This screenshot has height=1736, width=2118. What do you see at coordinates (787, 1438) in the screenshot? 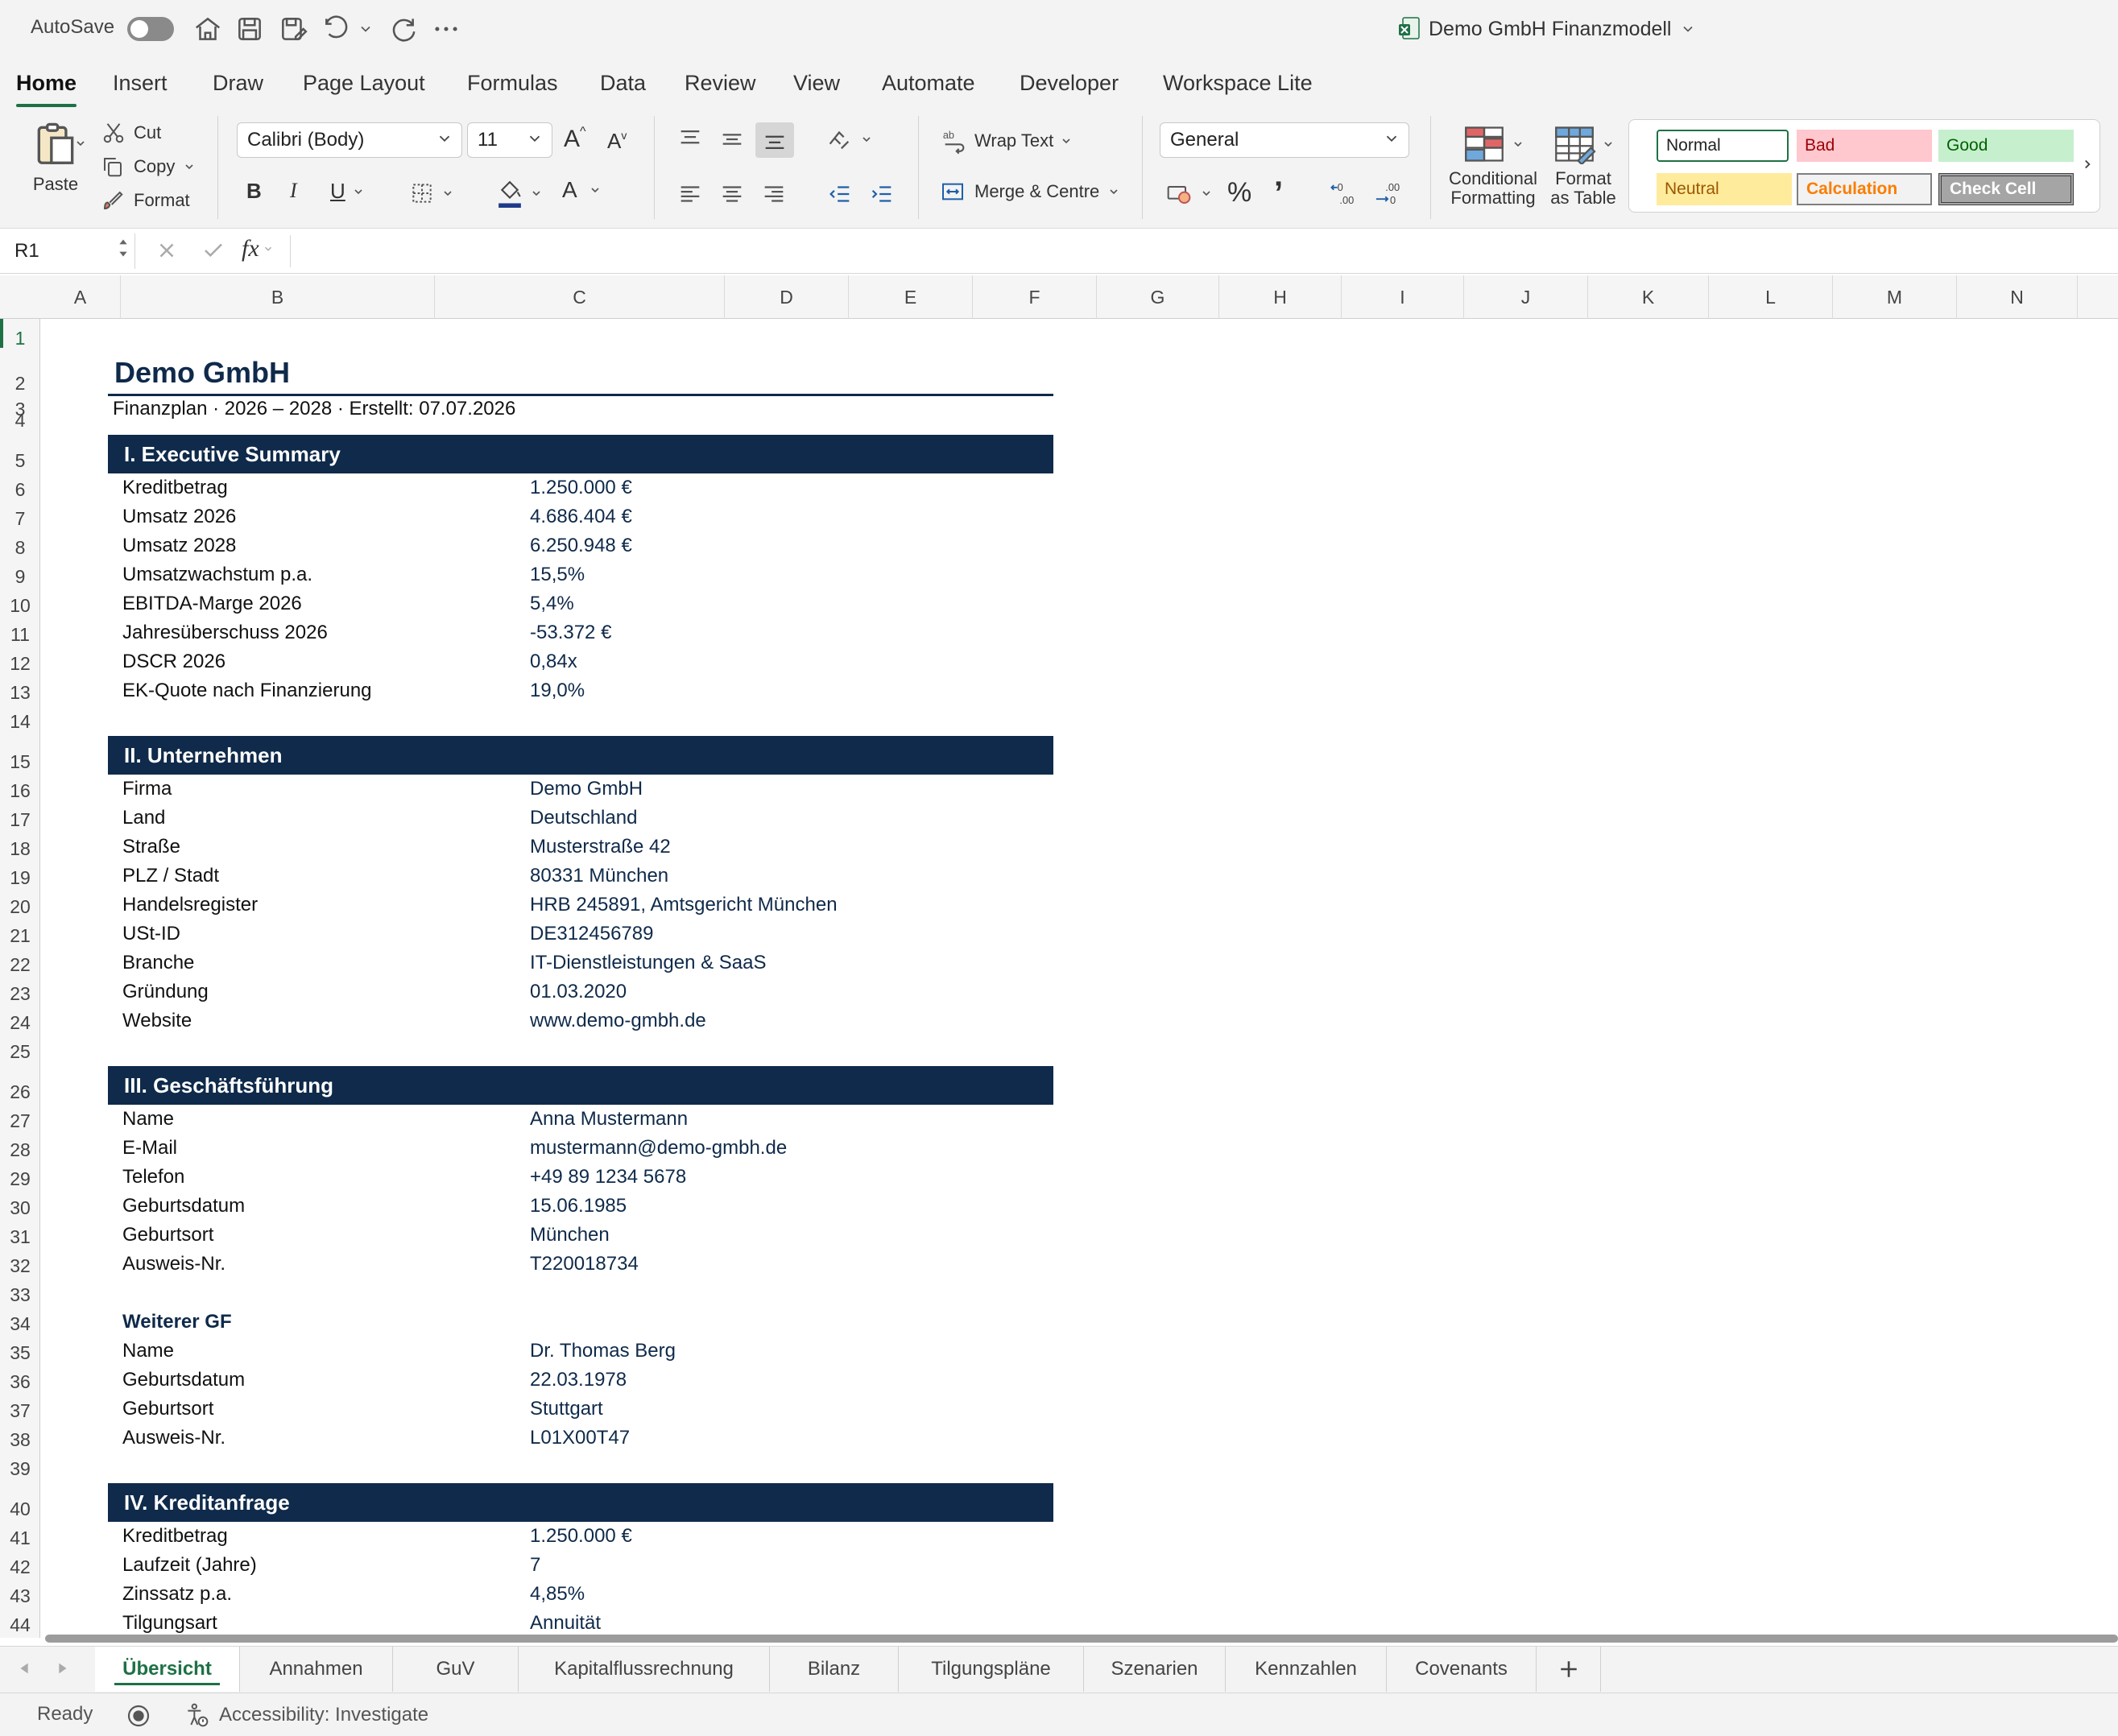
I see `row-value: L01X00T47` at bounding box center [787, 1438].